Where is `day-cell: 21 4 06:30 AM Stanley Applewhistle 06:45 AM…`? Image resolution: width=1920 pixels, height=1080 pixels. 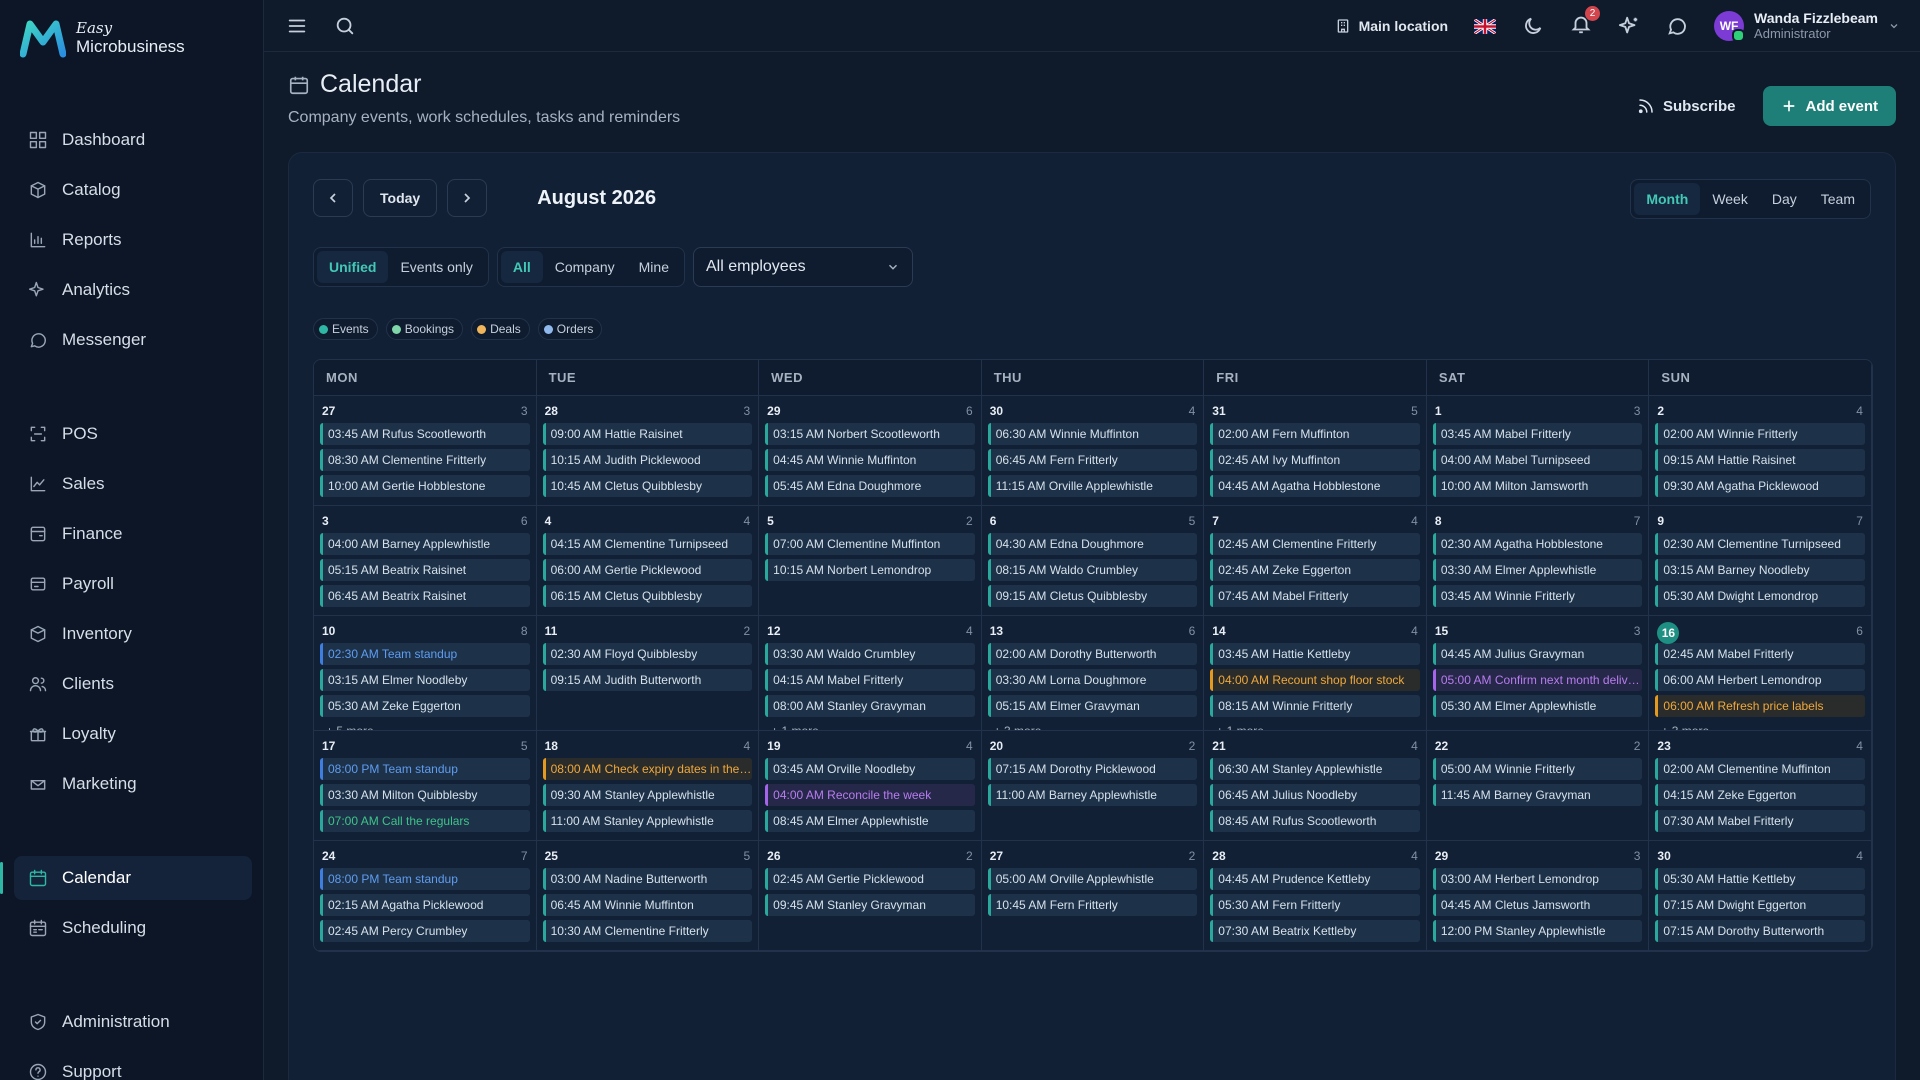
day-cell: 21 4 06:30 AM Stanley Applewhistle 06:45 AM… is located at coordinates (1315, 785).